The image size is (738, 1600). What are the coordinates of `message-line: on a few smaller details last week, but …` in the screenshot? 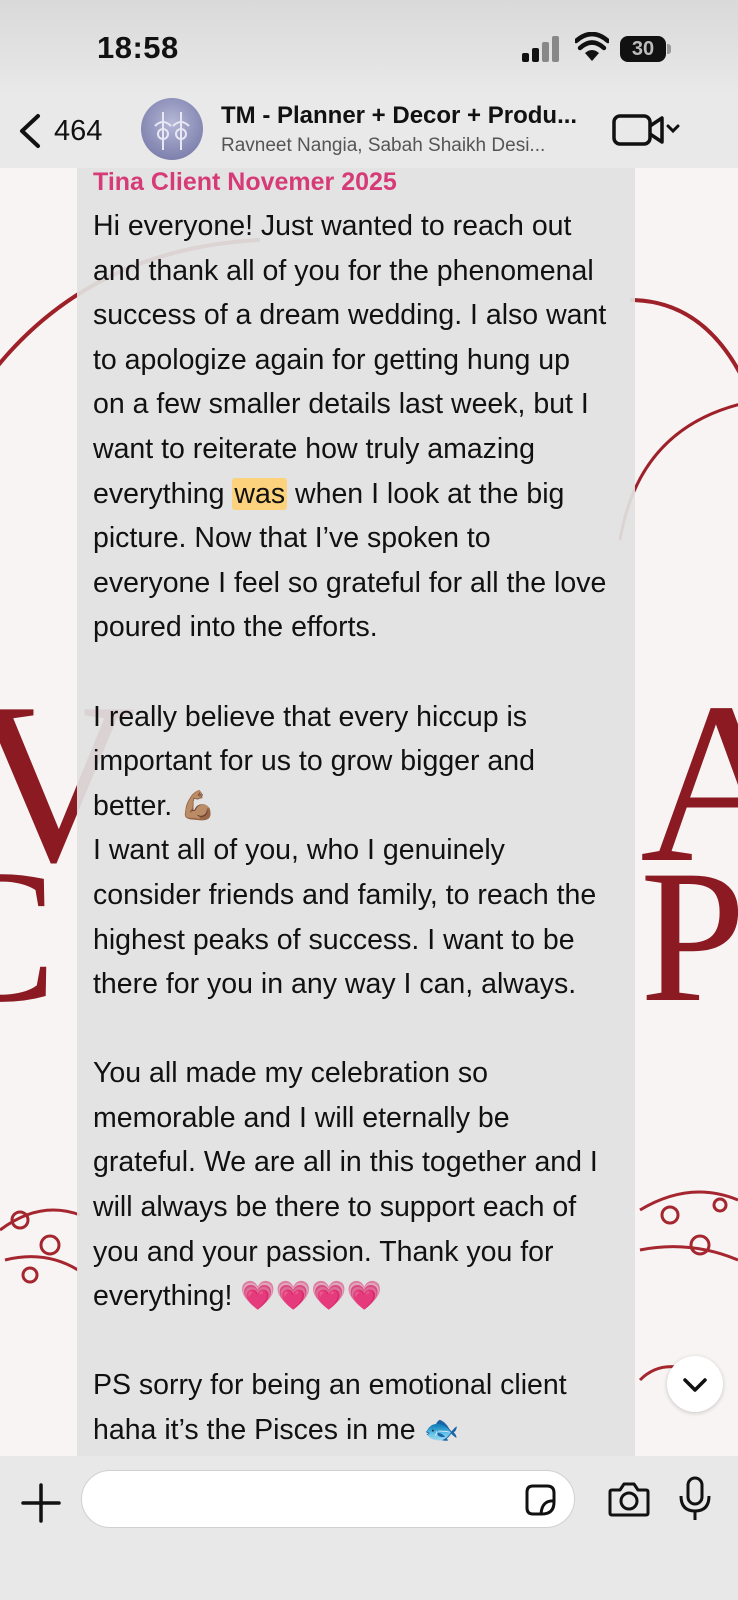 It's located at (341, 404).